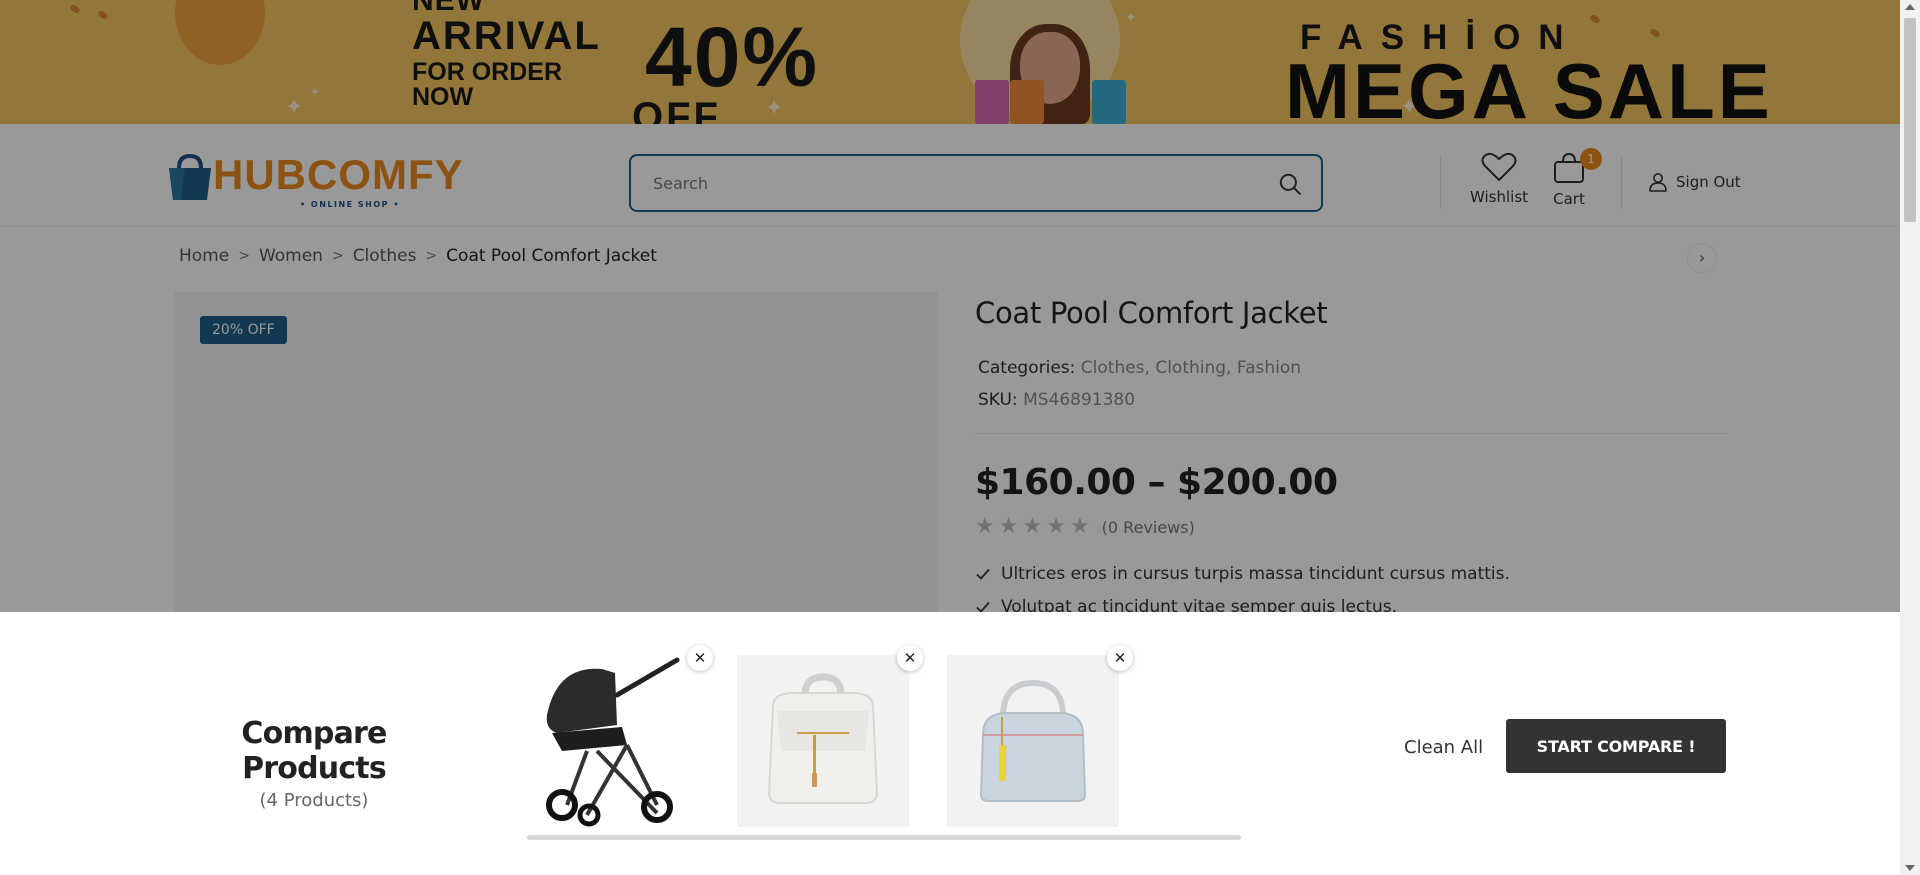  I want to click on stroller-image, so click(613, 742).